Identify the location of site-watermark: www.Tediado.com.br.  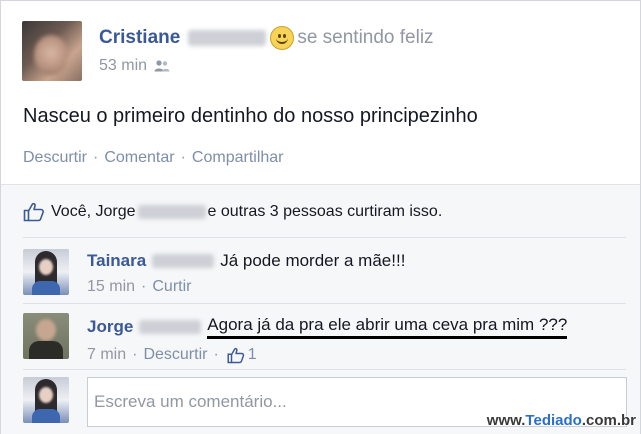
(561, 420).